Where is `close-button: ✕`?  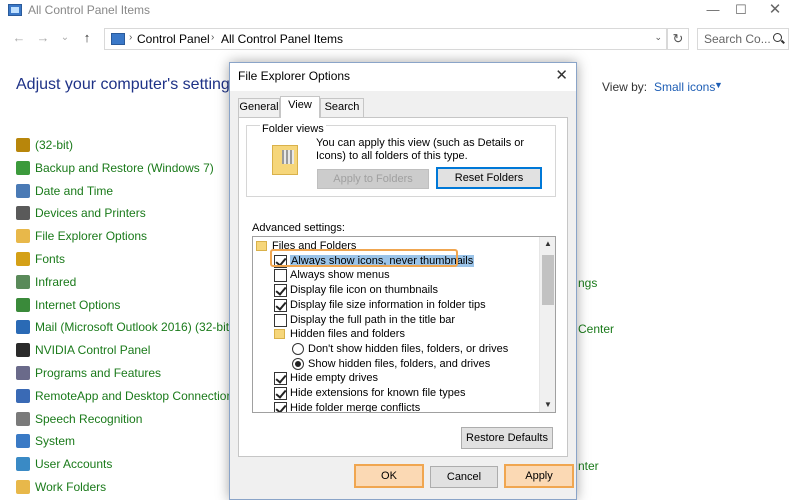 close-button: ✕ is located at coordinates (775, 11).